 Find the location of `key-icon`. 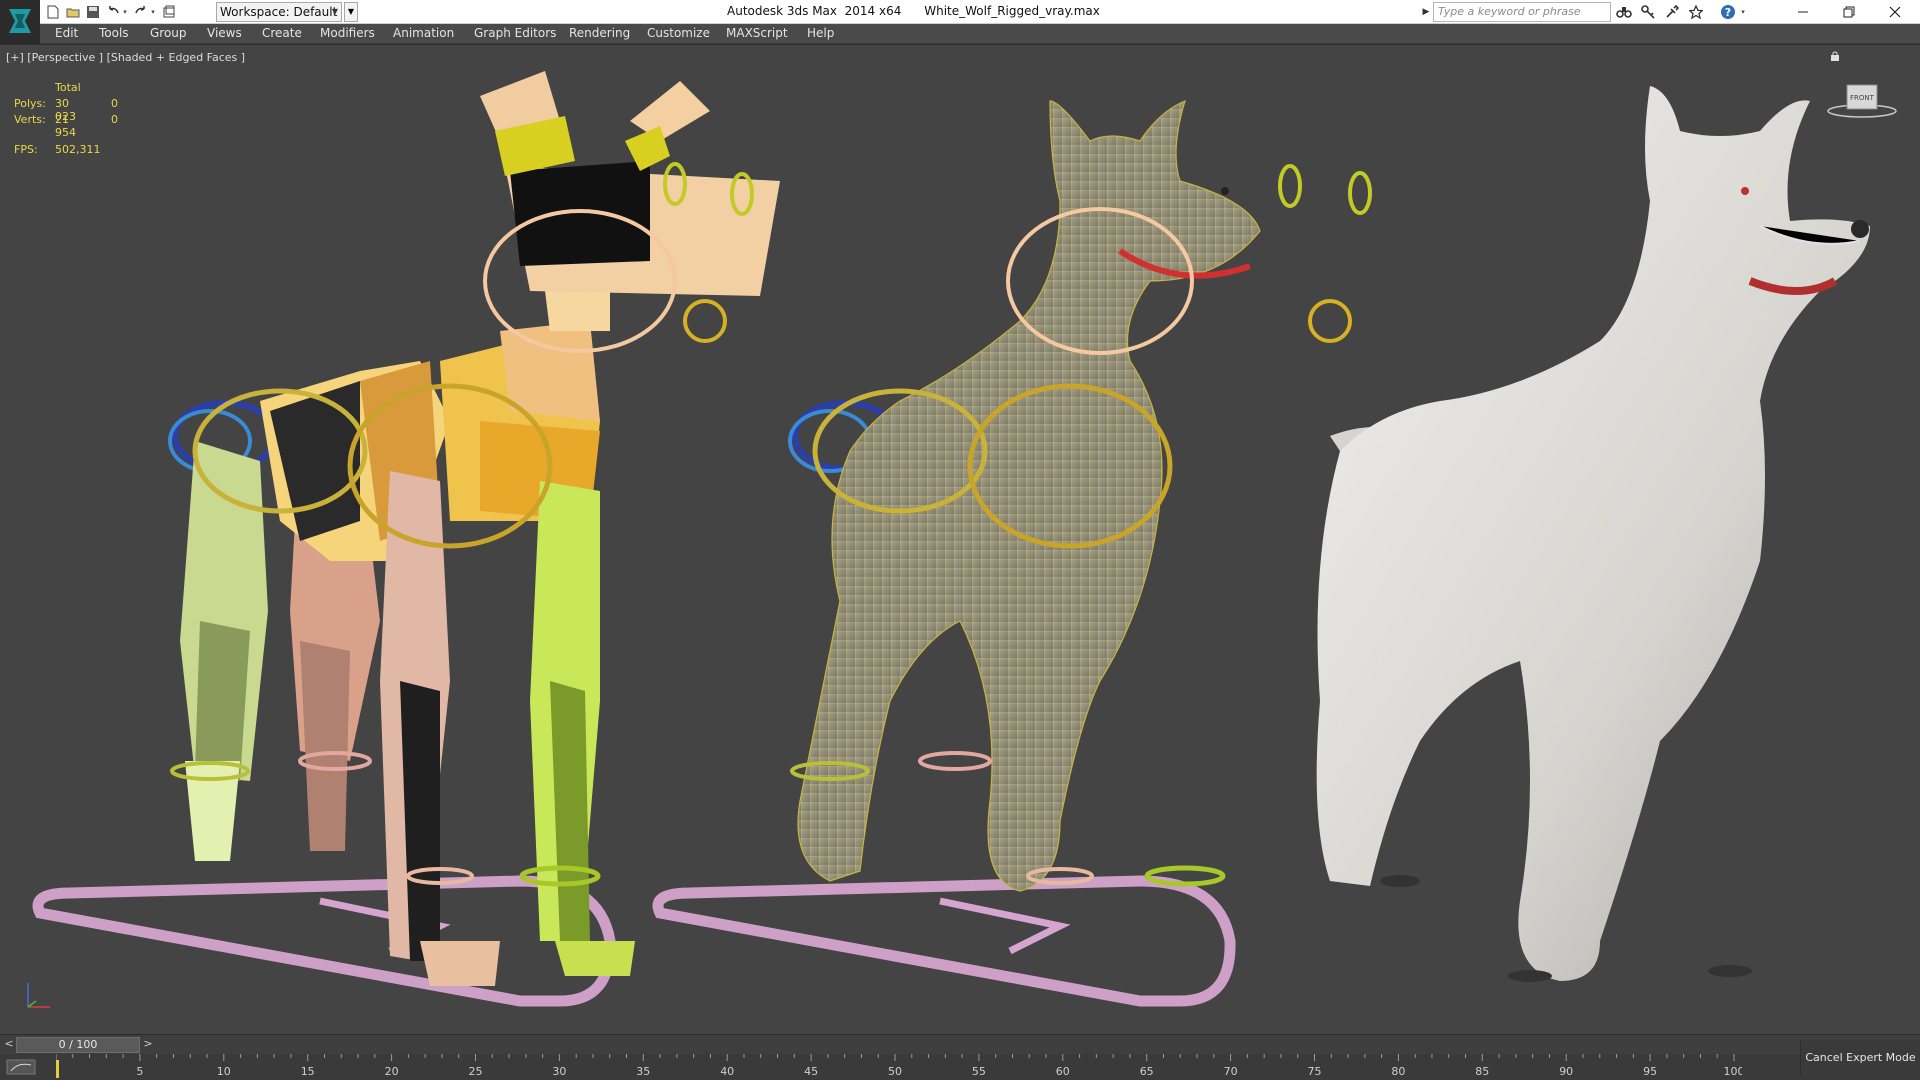

key-icon is located at coordinates (1648, 12).